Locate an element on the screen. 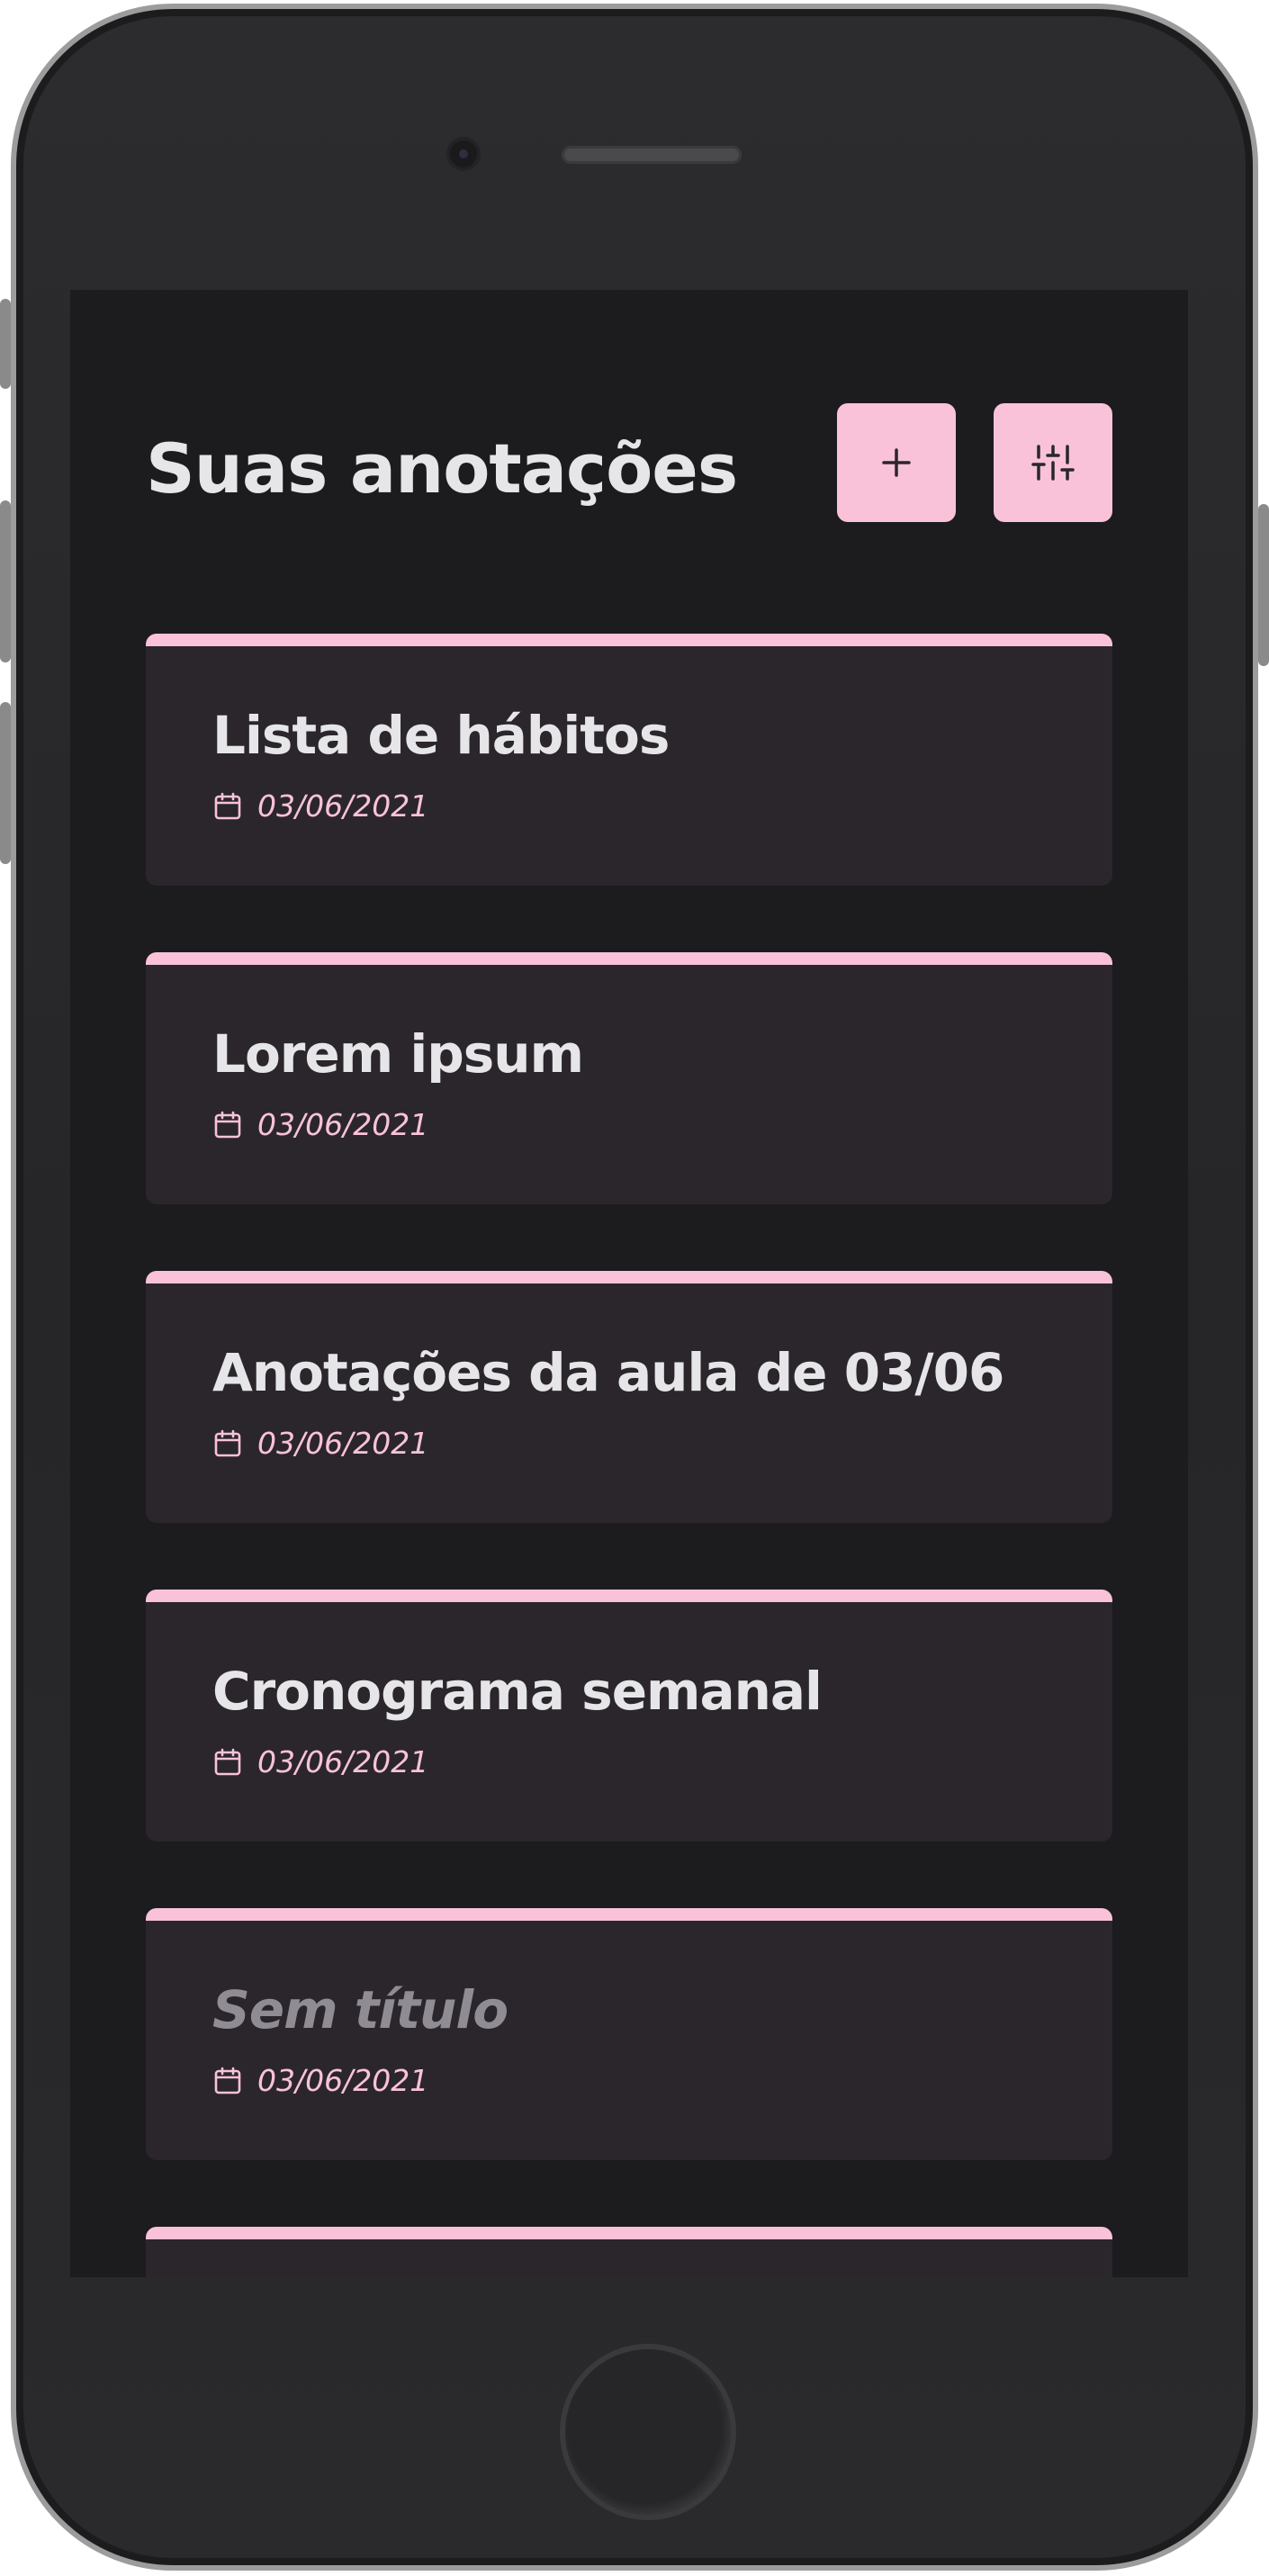 The height and width of the screenshot is (2576, 1269). filter-button is located at coordinates (1053, 462).